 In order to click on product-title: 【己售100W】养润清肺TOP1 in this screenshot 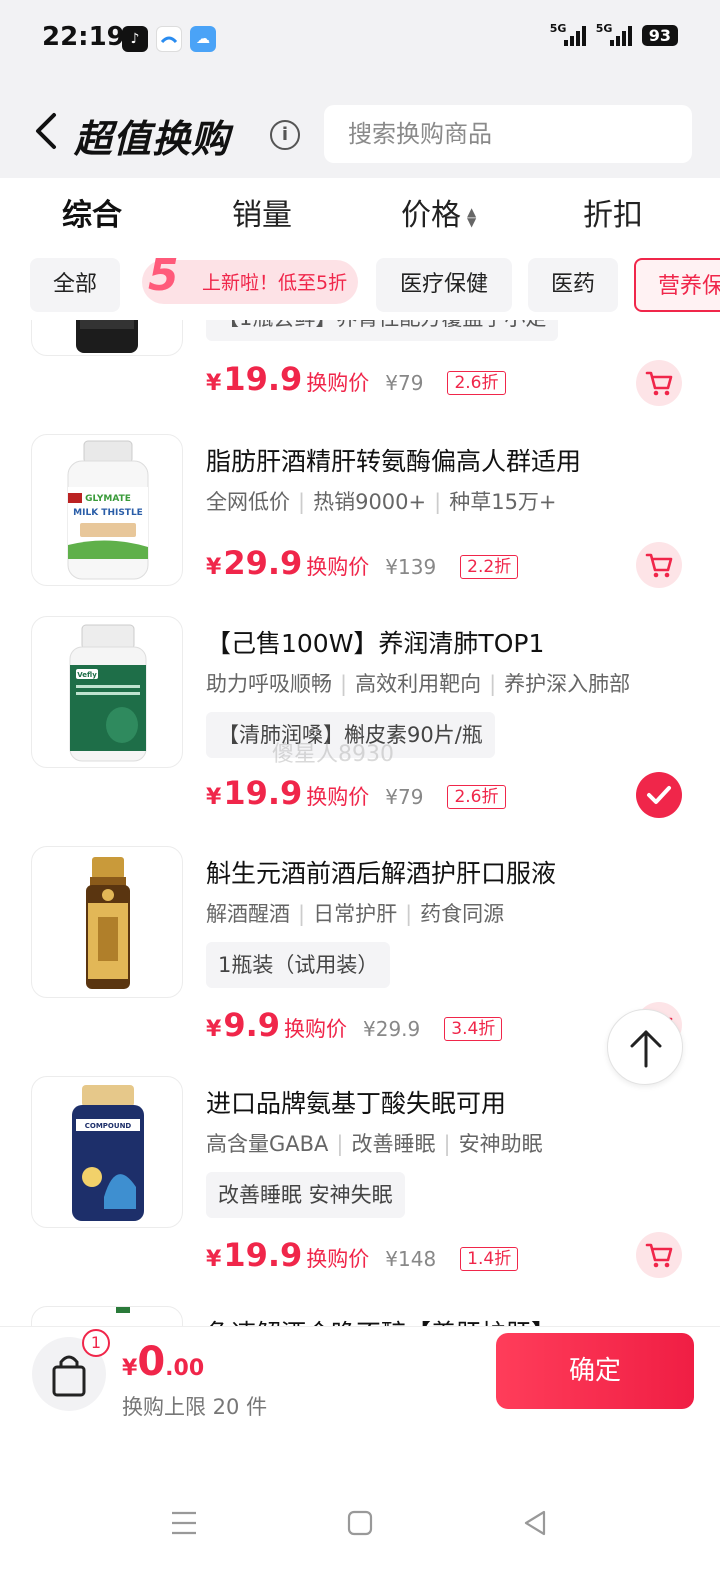, I will do `click(375, 643)`.